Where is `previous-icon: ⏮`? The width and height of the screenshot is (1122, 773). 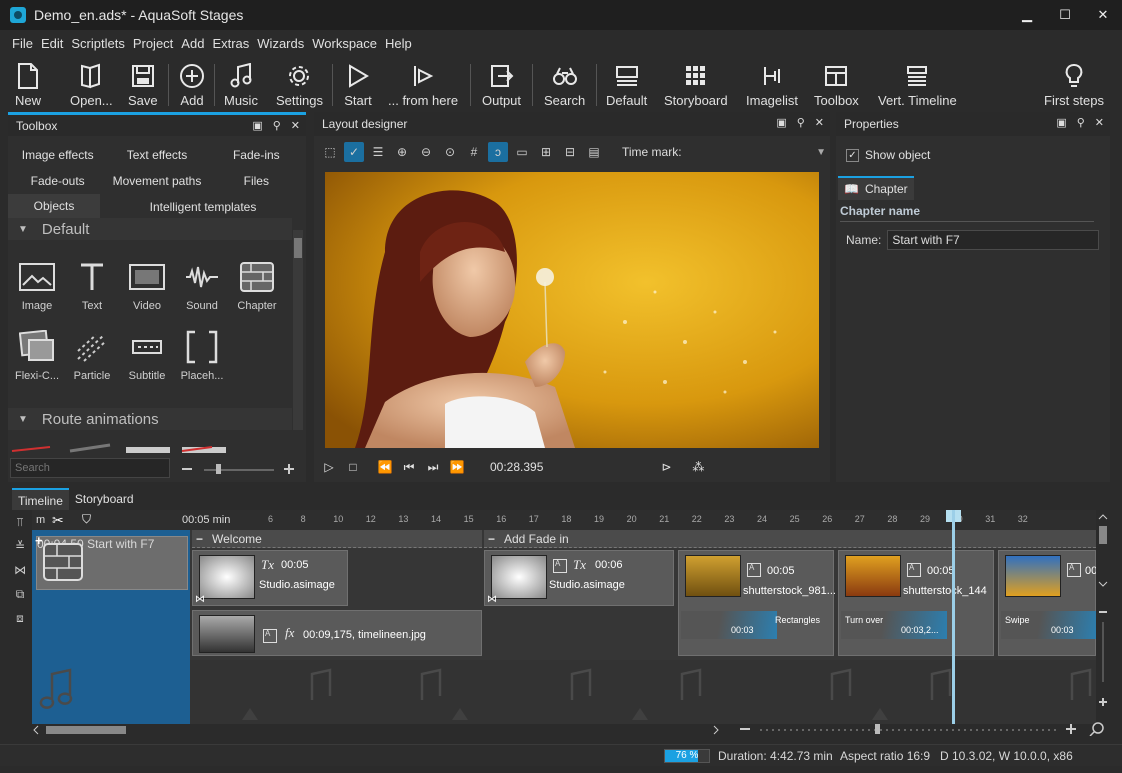 previous-icon: ⏮ is located at coordinates (409, 467).